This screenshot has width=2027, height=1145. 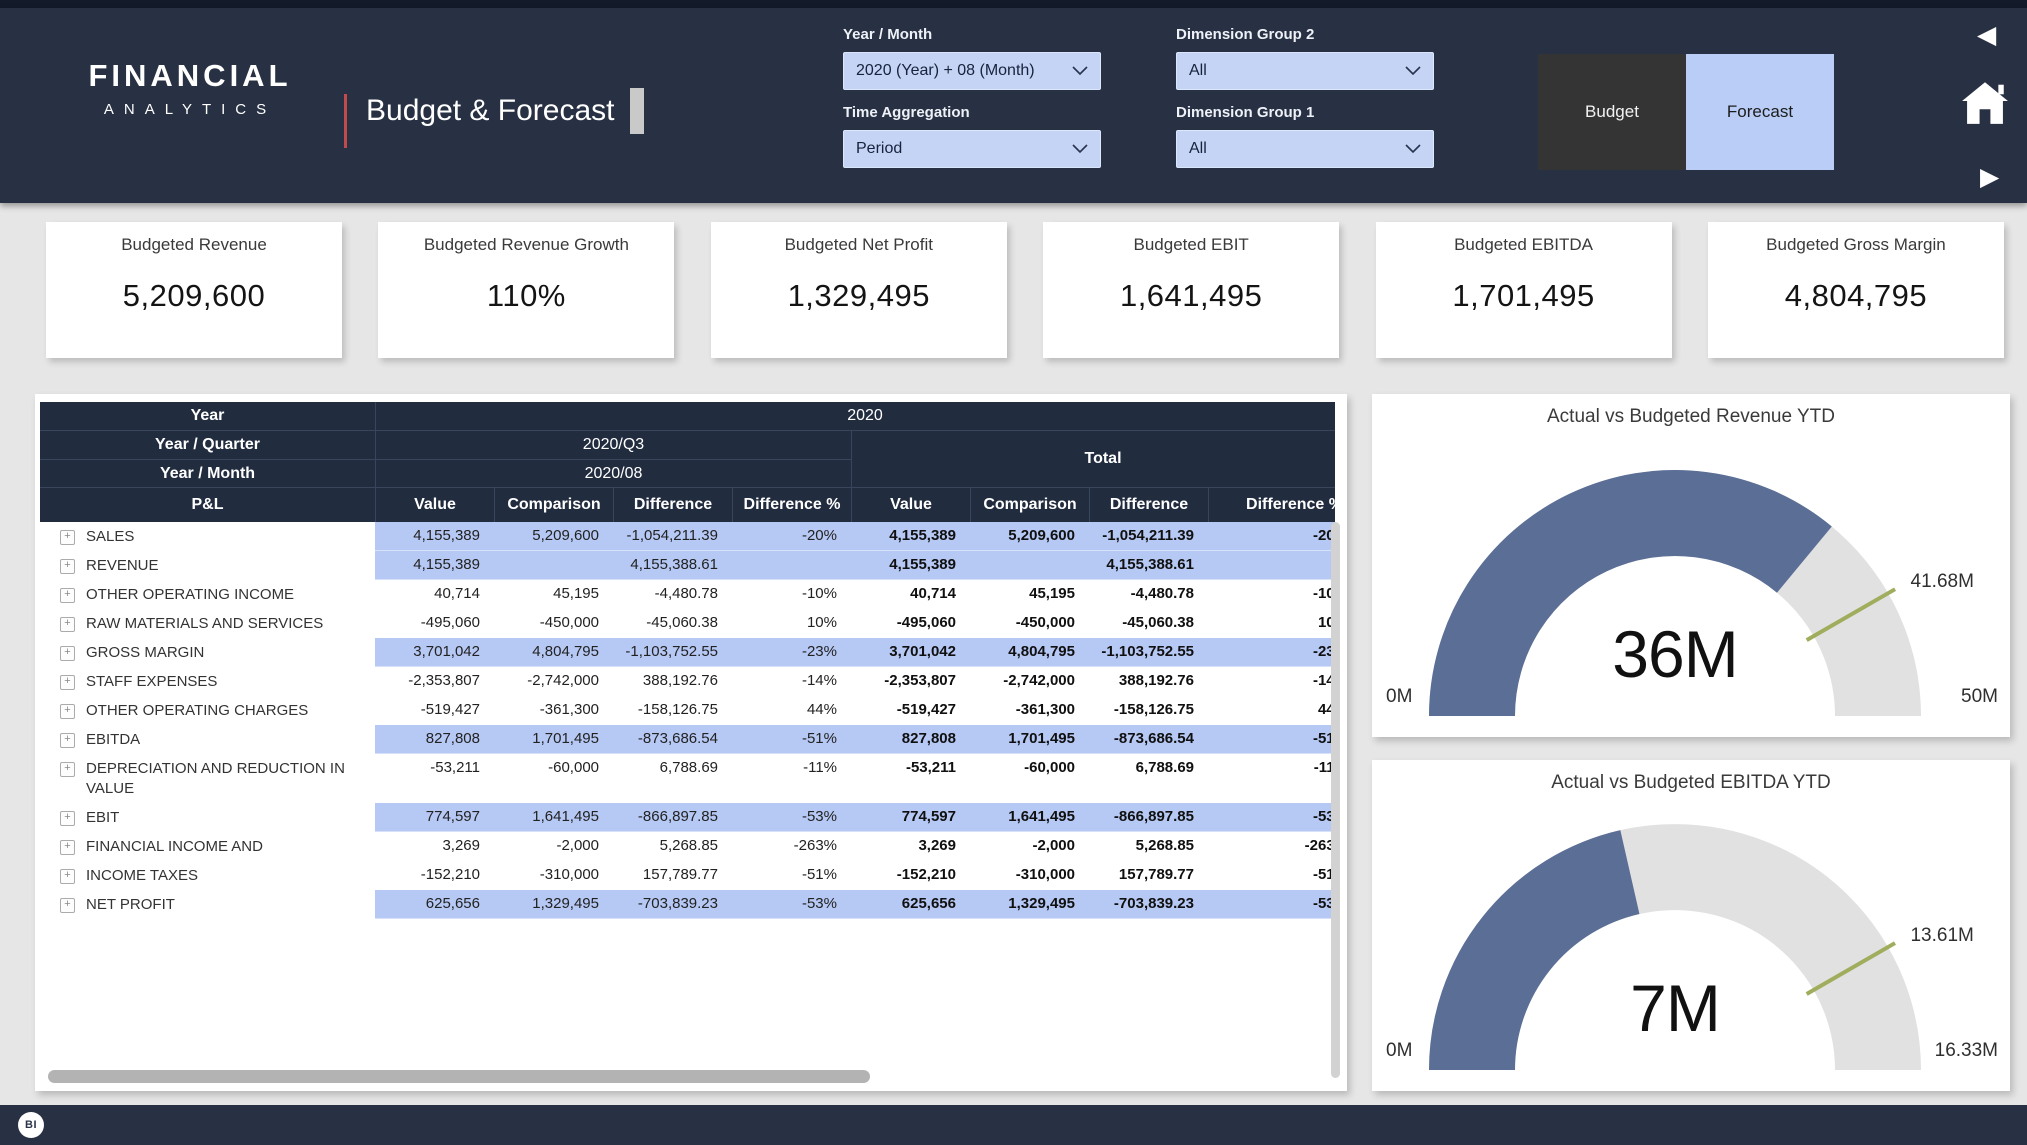 I want to click on table-cell: -310,000, so click(x=1045, y=874).